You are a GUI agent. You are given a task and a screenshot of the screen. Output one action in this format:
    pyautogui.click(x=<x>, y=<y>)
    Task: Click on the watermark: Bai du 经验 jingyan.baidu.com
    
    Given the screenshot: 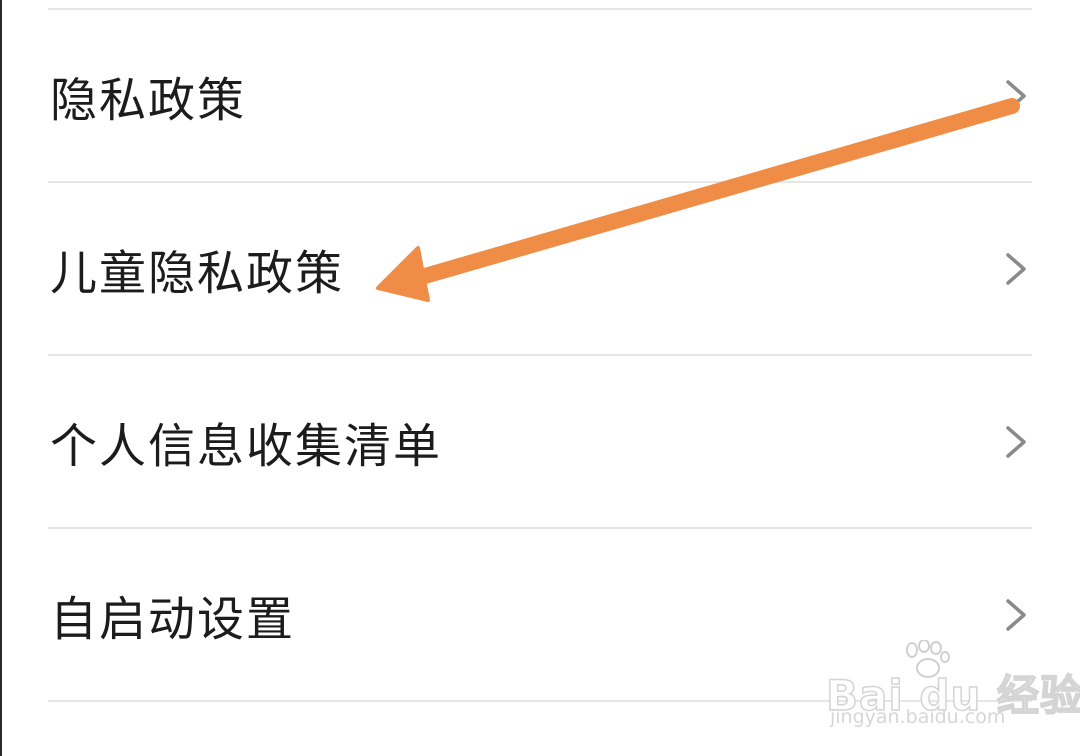 What is the action you would take?
    pyautogui.click(x=952, y=688)
    